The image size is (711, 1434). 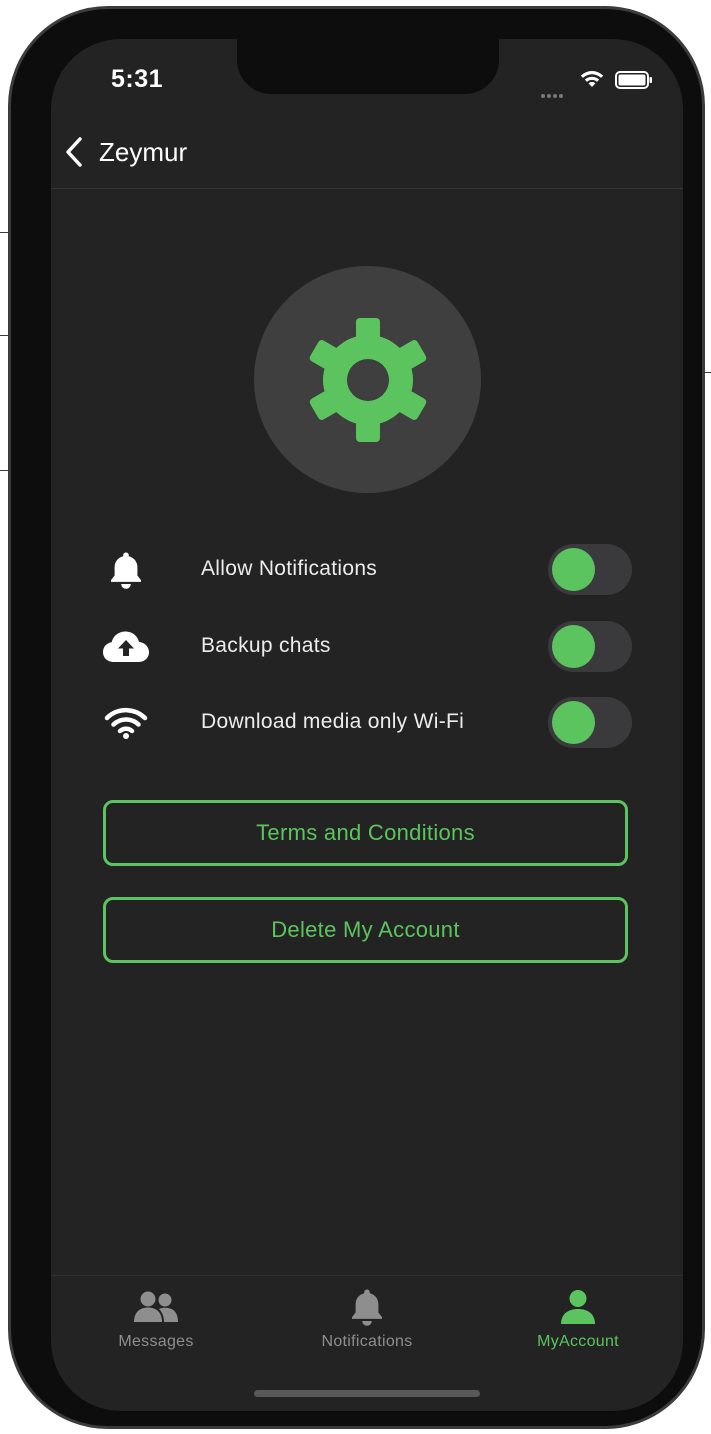 I want to click on user-icon, so click(x=578, y=1307).